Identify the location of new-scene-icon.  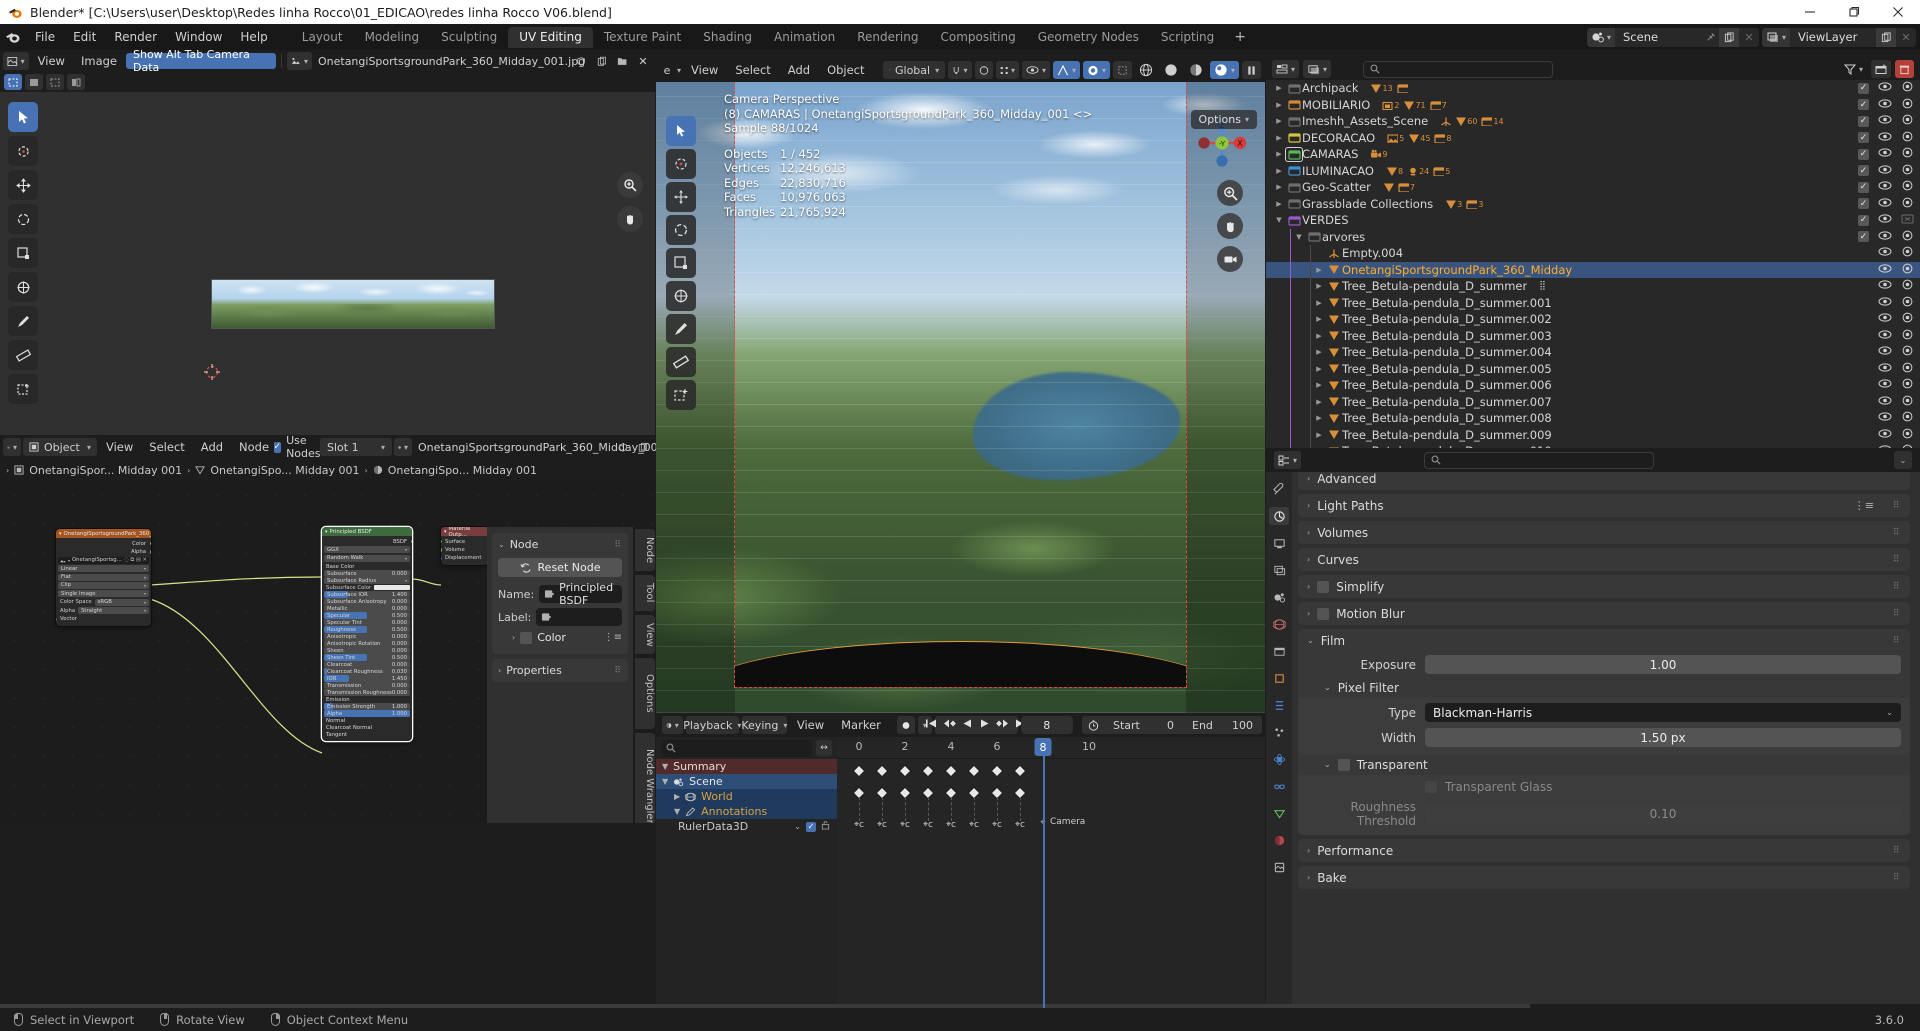
(1729, 37).